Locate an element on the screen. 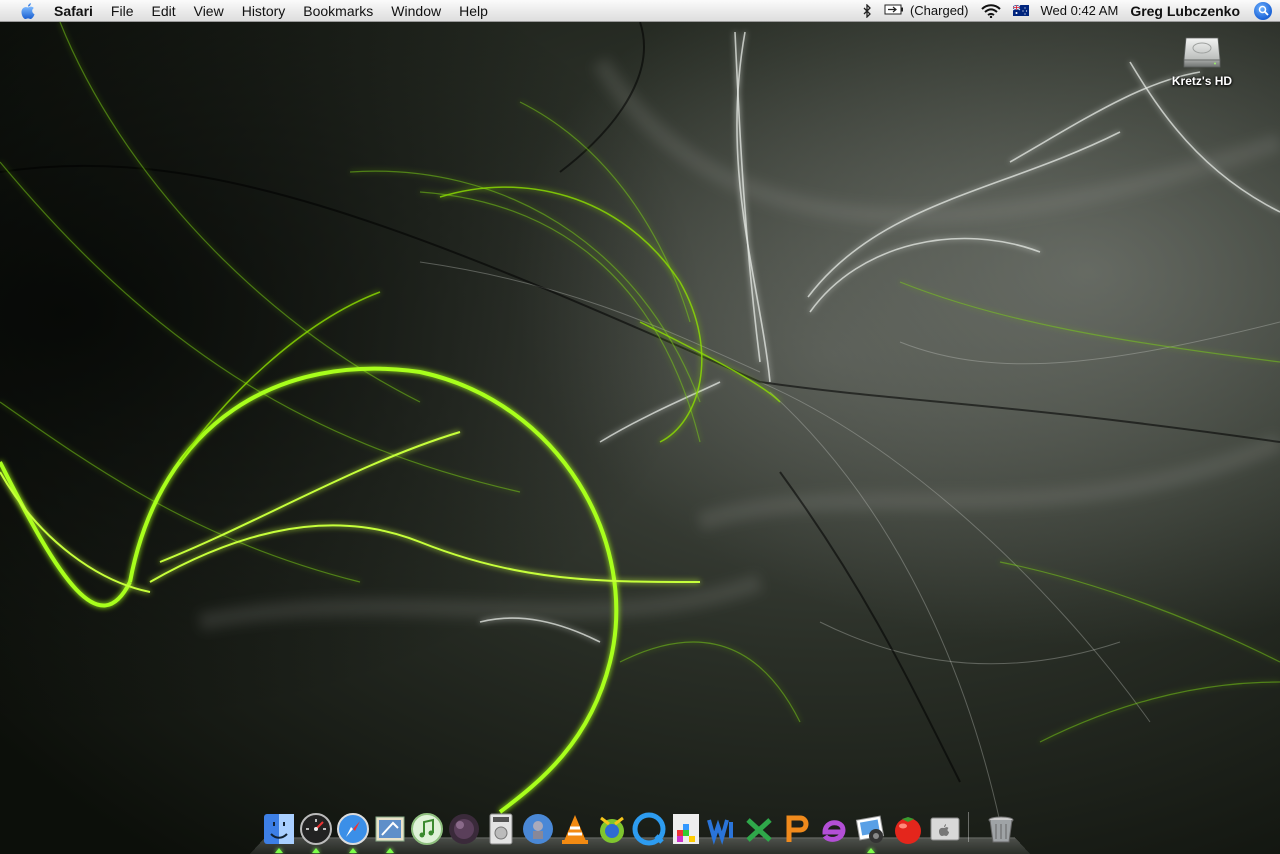 Image resolution: width=1280 pixels, height=854 pixels. dock-icons is located at coordinates (640, 832).